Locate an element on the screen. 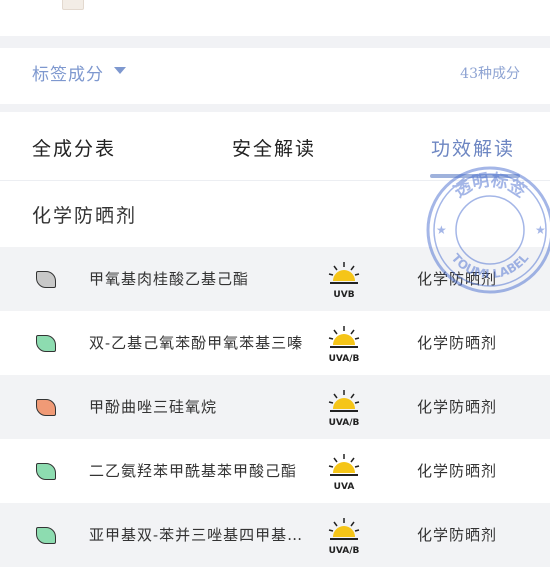  tab-efficacy-analysis: 功效解读 is located at coordinates (473, 147).